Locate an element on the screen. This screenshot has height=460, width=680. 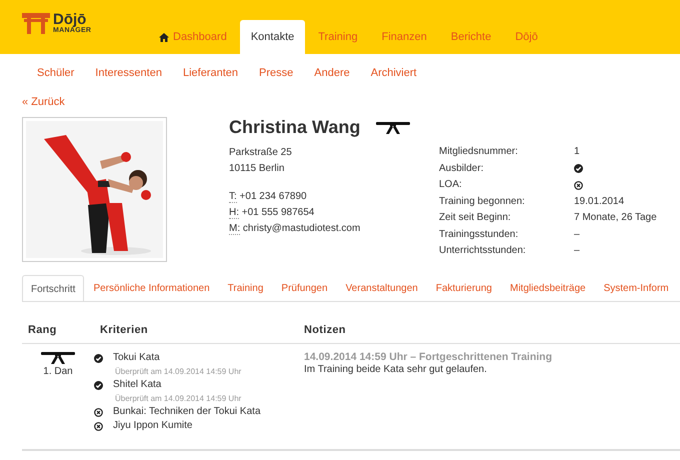
criterion-name: Jiyu Ippon Kumite is located at coordinates (152, 426).